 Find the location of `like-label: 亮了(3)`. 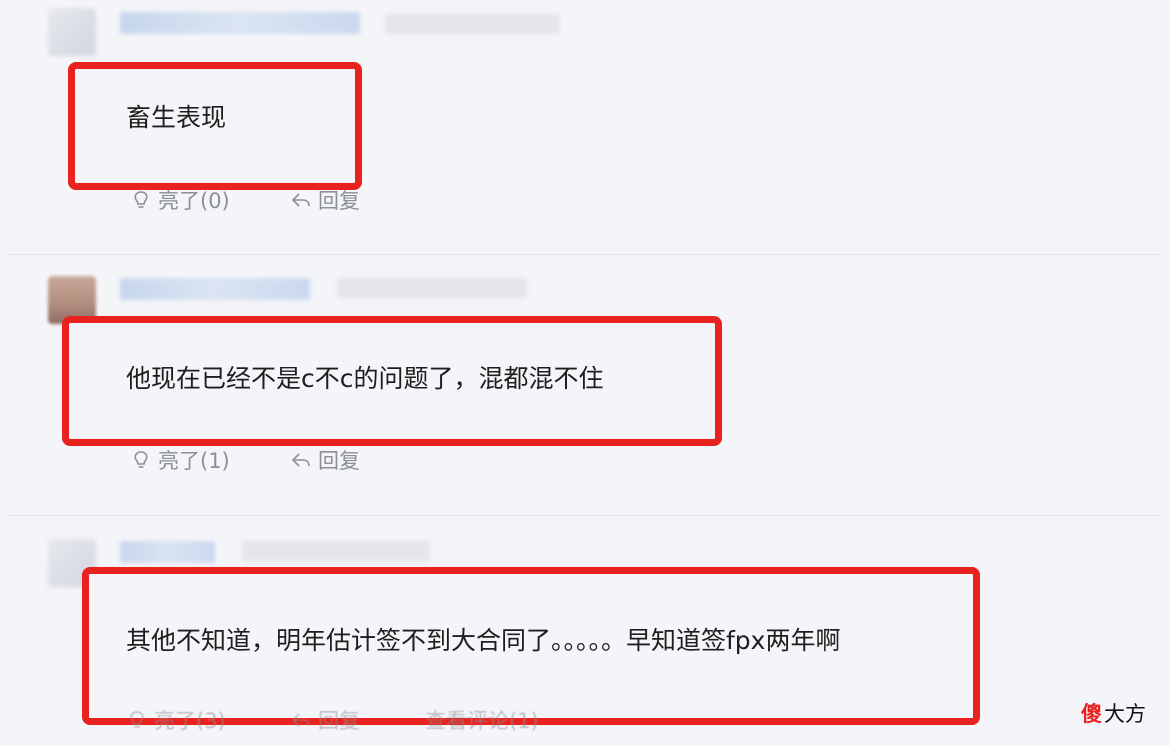

like-label: 亮了(3) is located at coordinates (190, 721).